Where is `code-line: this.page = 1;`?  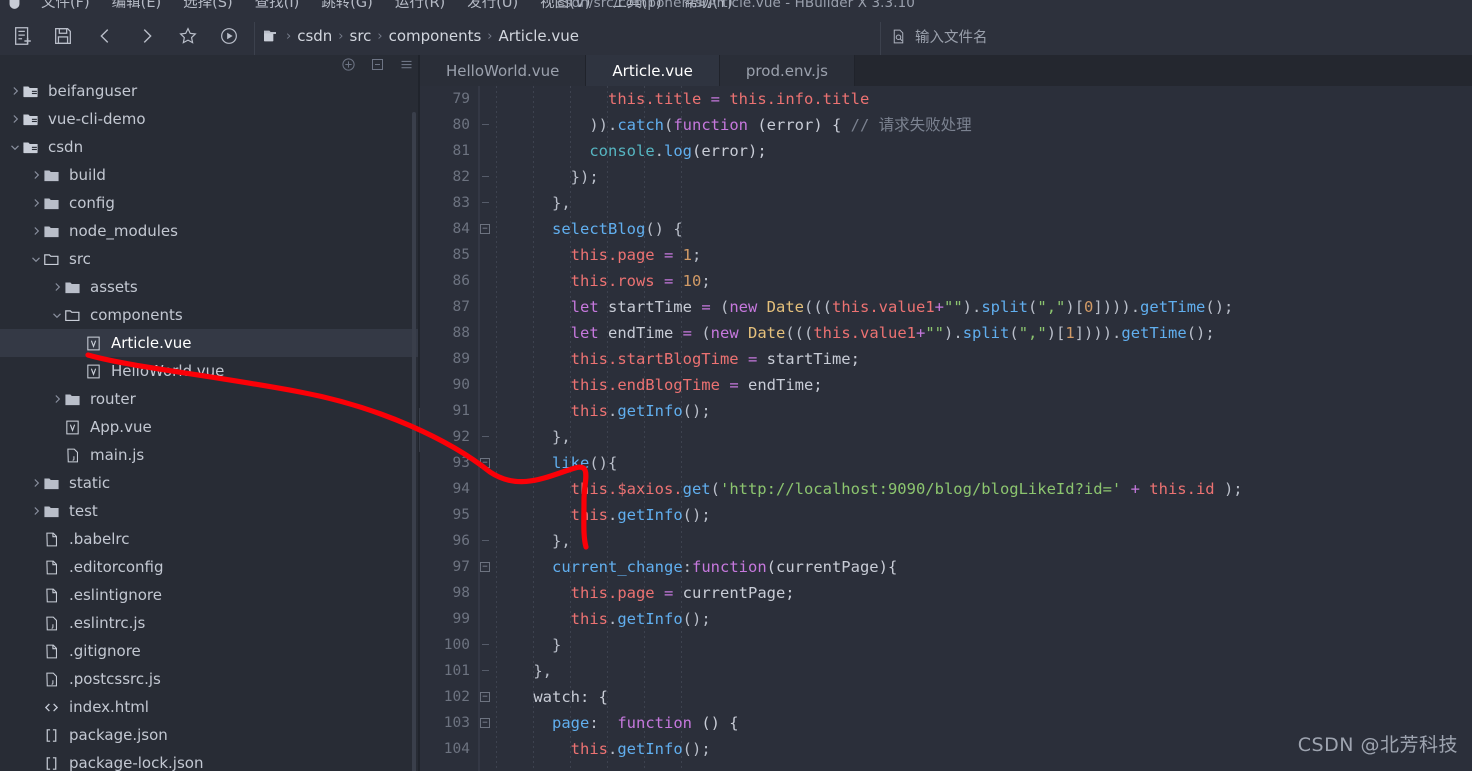 code-line: this.page = 1; is located at coordinates (984, 255).